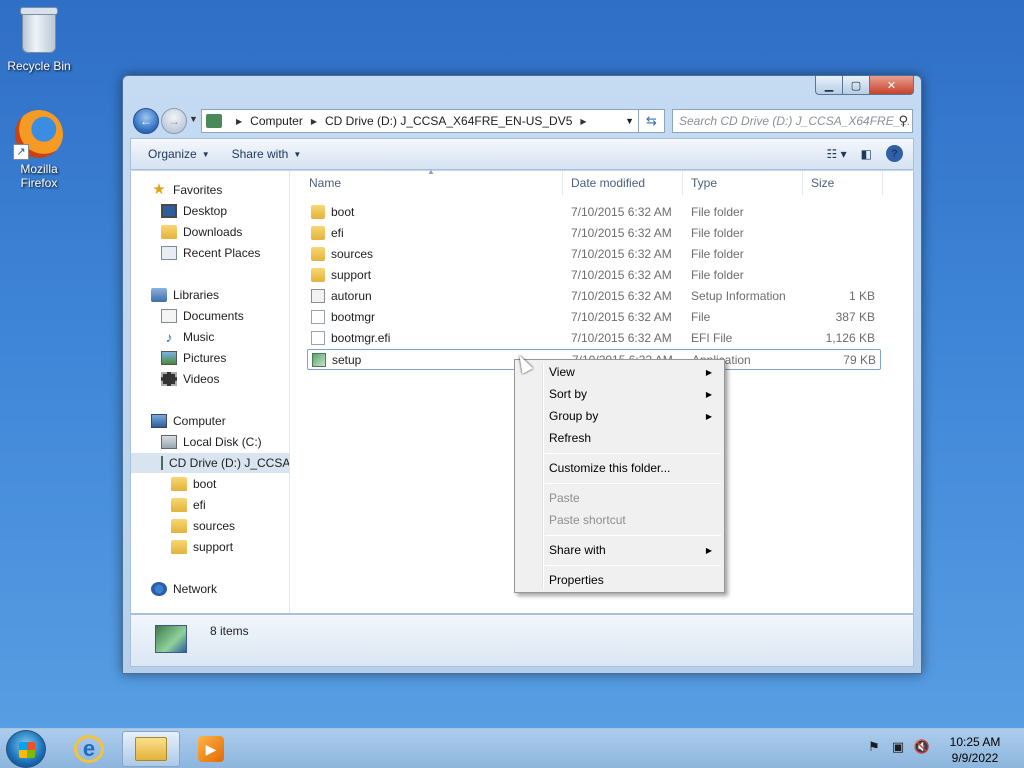 Image resolution: width=1024 pixels, height=768 pixels. I want to click on computer-icon, so click(159, 421).